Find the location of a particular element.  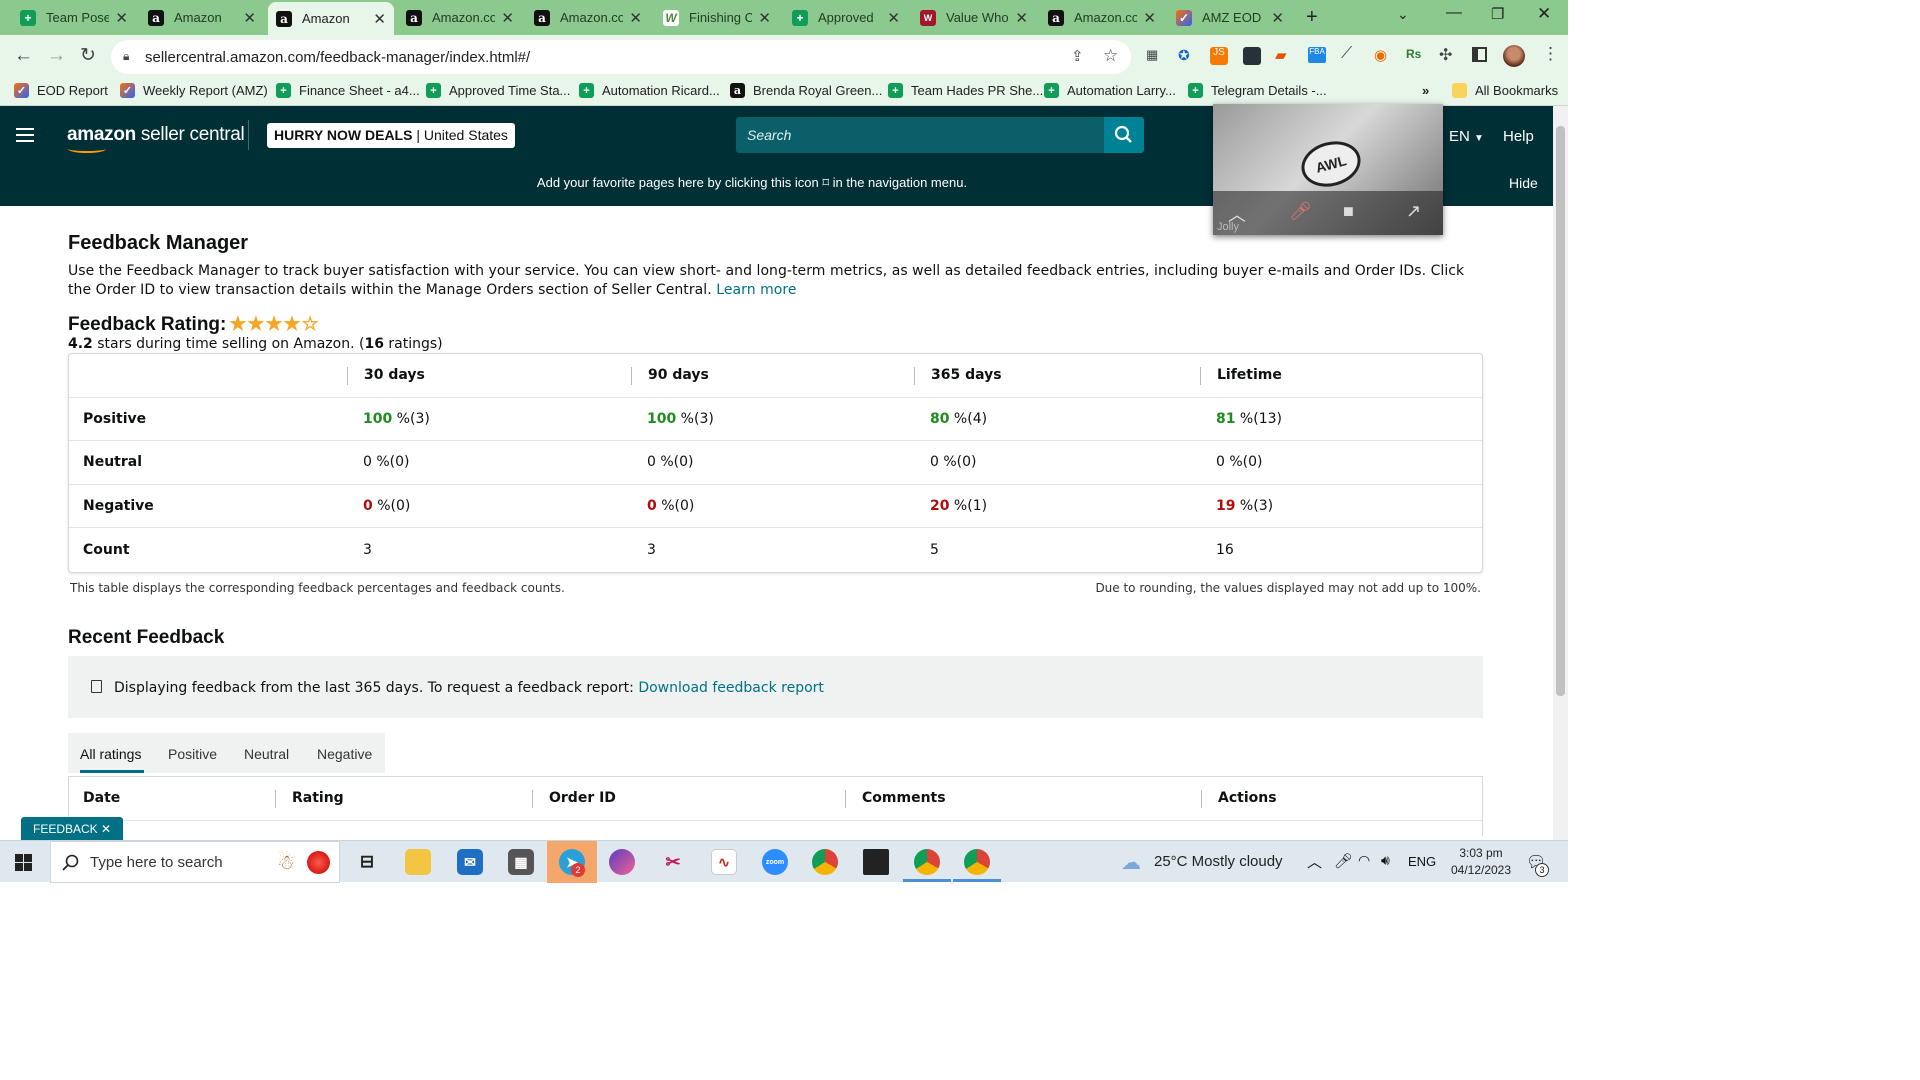

browser-tab: ✓ AMZ EOD ✕ is located at coordinates (1230, 17).